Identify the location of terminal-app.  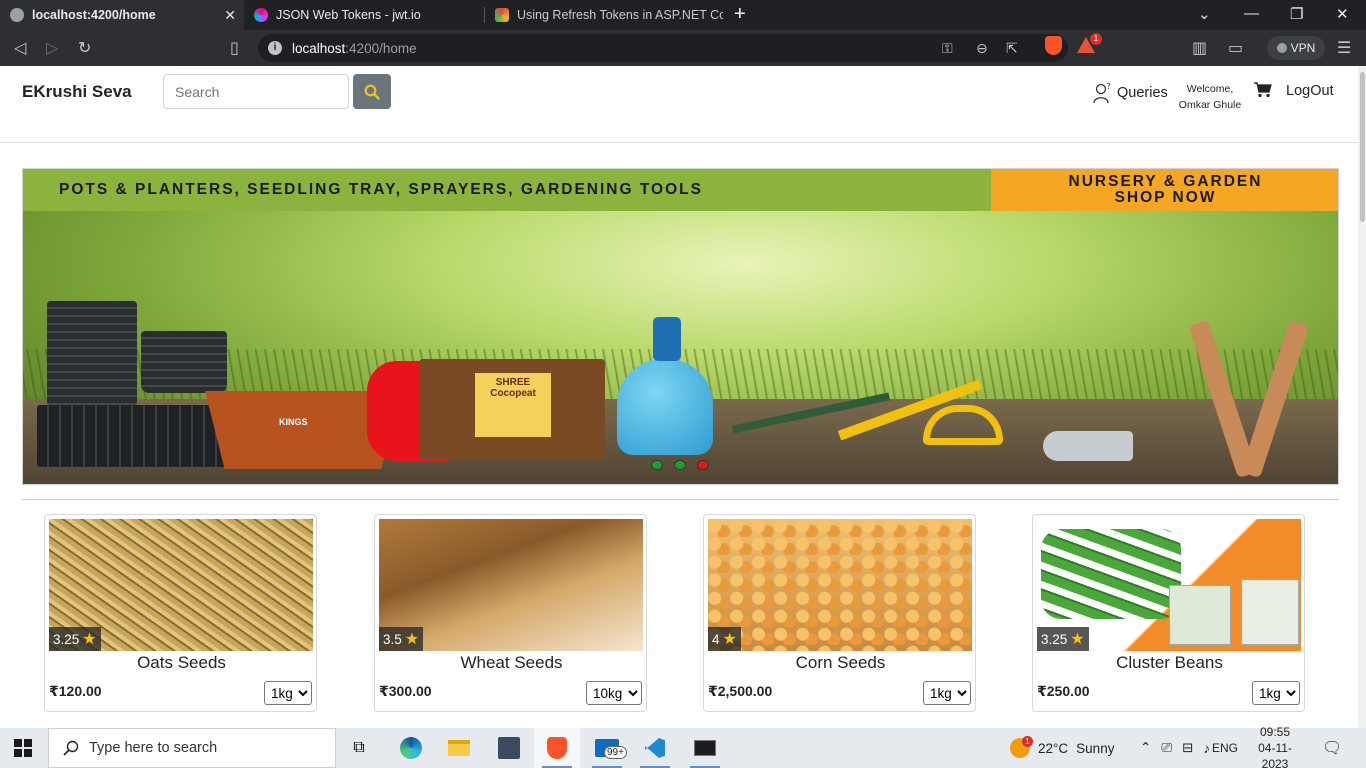
(705, 748).